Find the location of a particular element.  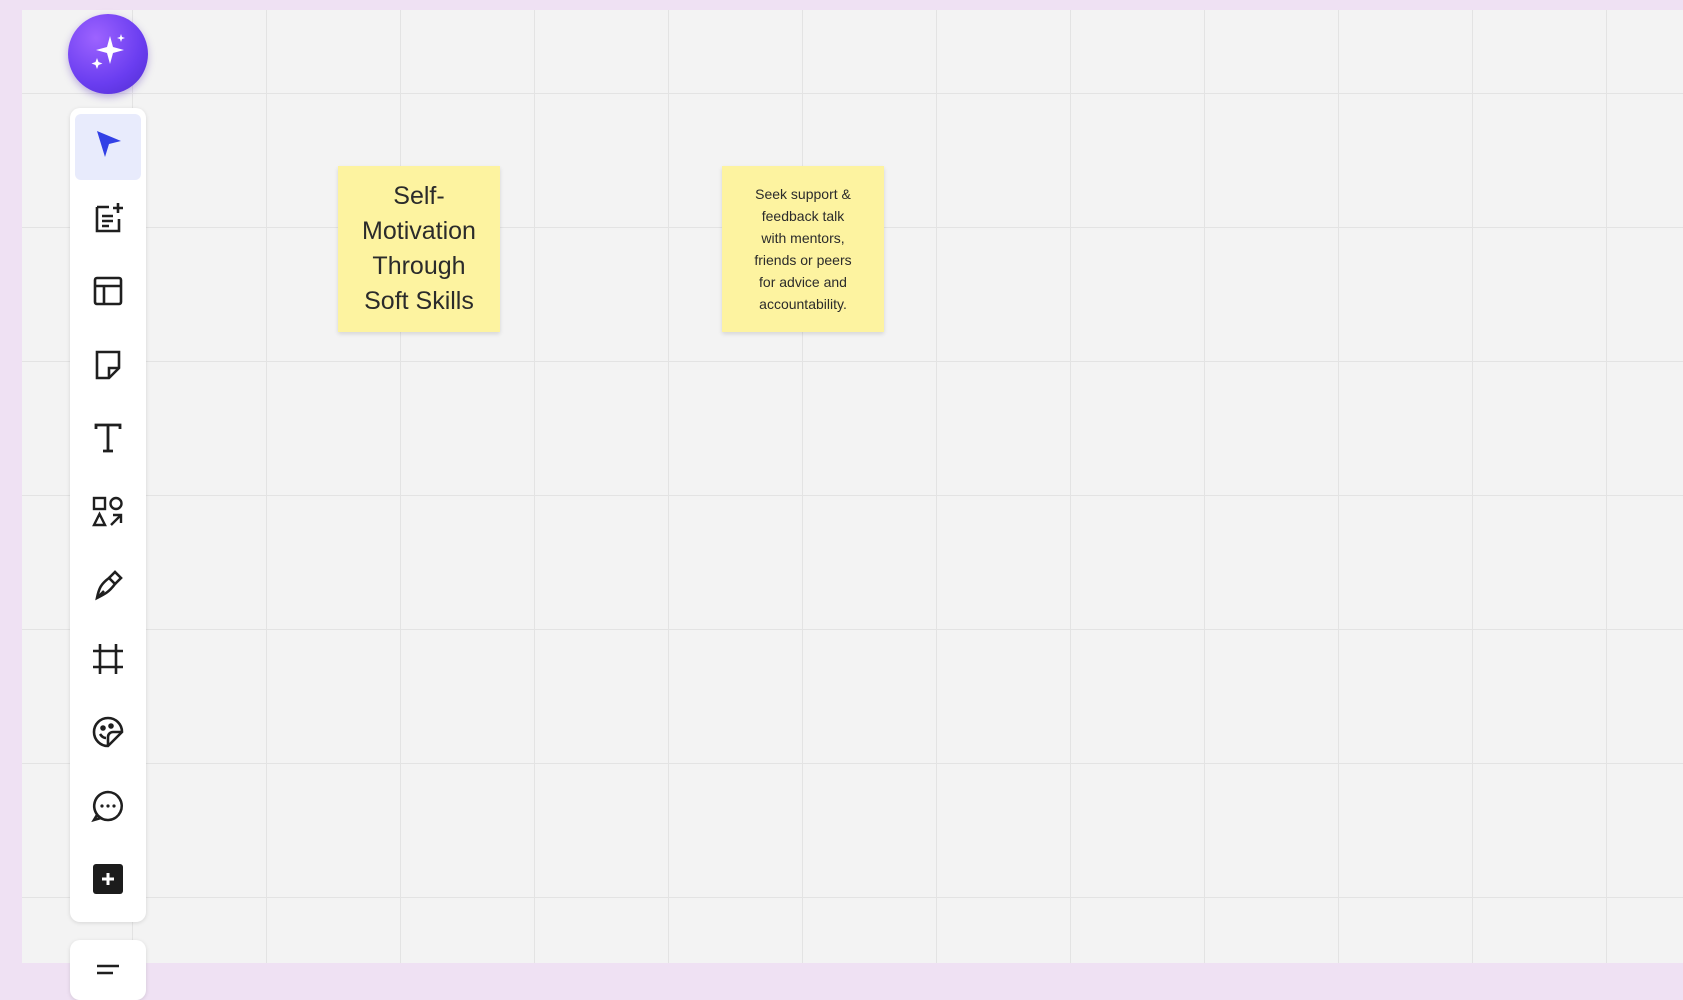

stickers-tool-button is located at coordinates (108, 735).